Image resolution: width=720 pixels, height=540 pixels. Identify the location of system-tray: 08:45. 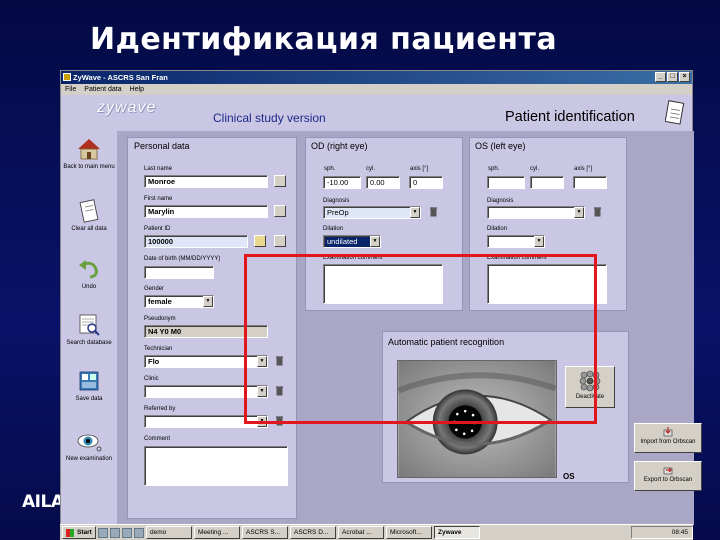
(661, 532).